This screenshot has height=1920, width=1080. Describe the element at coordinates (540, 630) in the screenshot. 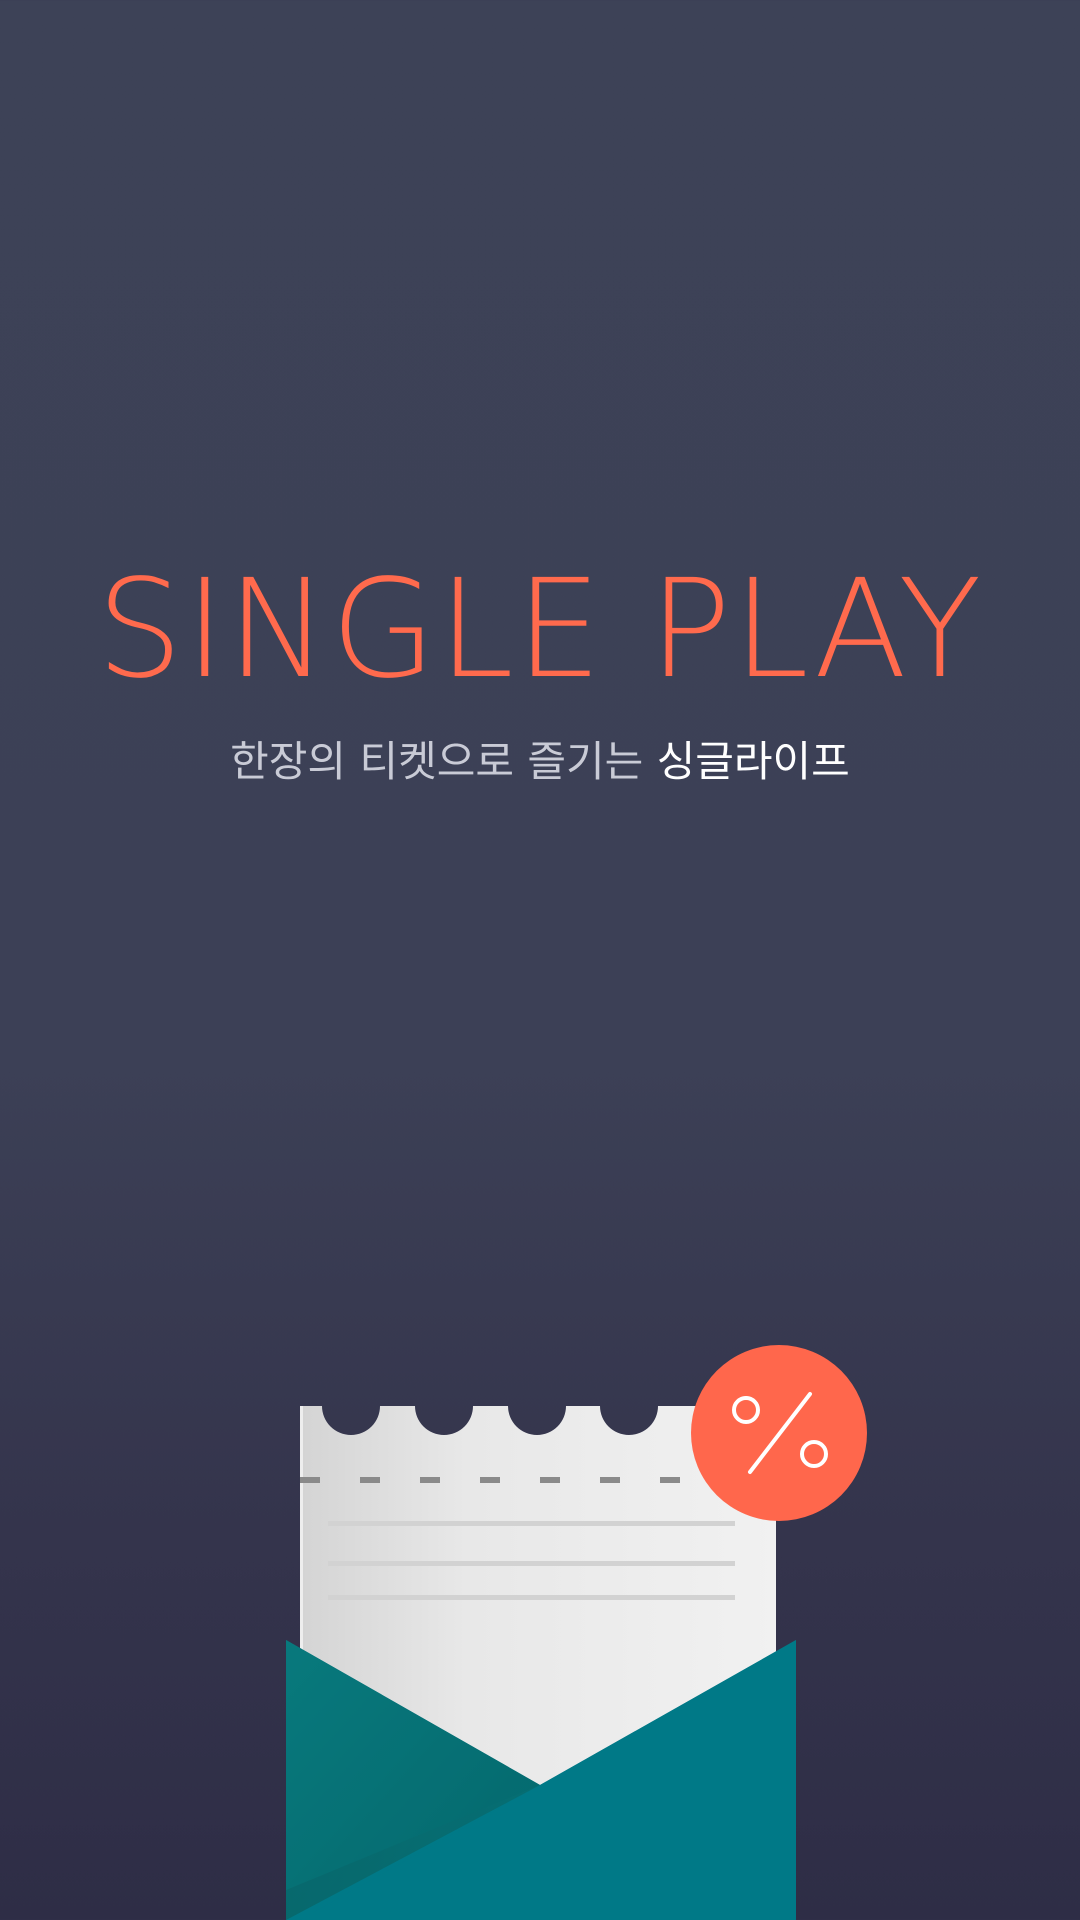

I see `app-title: SINGLE PLAY` at that location.